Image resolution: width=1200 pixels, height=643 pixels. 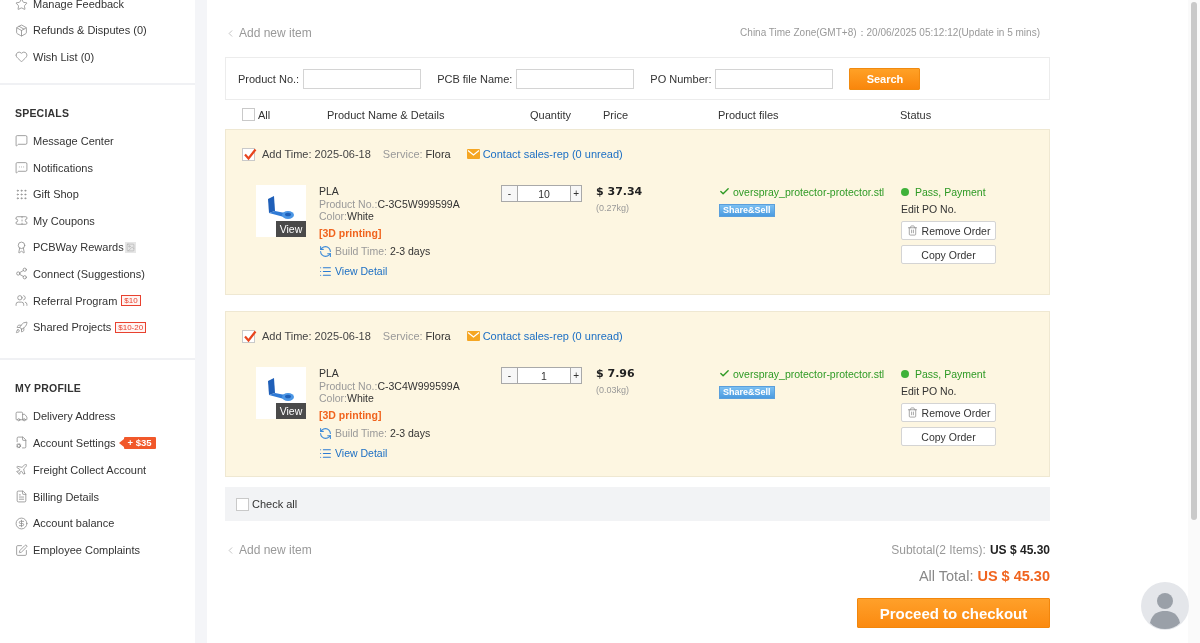 What do you see at coordinates (131, 301) in the screenshot?
I see `reward-badge: $10` at bounding box center [131, 301].